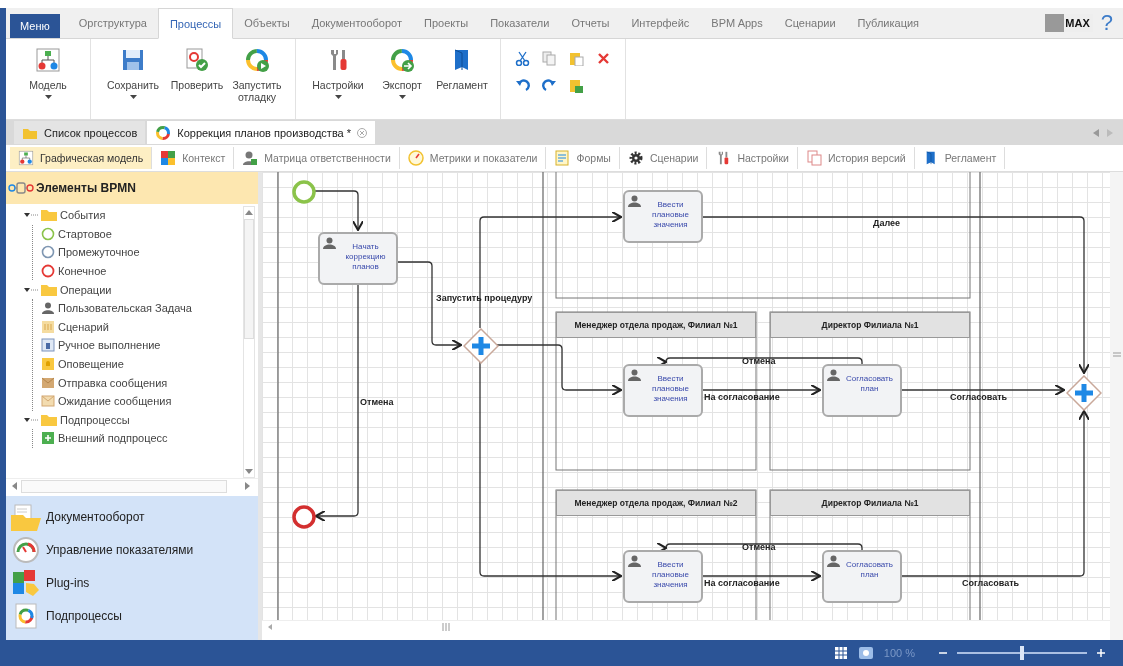  I want to click on start-event, so click(304, 192).